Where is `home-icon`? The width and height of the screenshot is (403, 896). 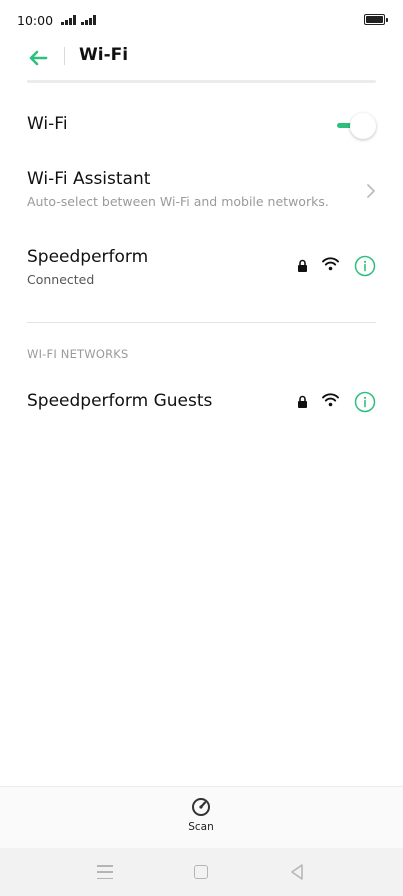
home-icon is located at coordinates (201, 872).